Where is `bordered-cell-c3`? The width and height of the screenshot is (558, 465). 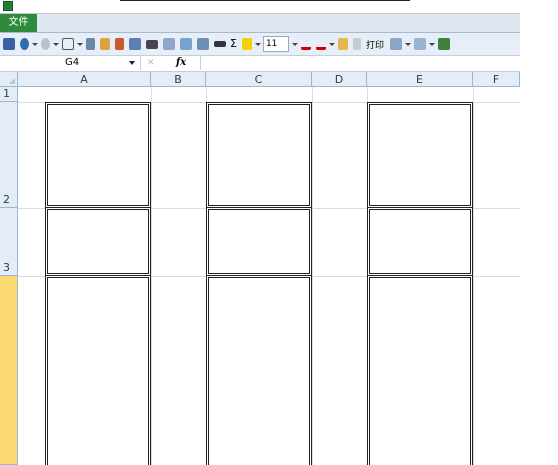
bordered-cell-c3 is located at coordinates (259, 241).